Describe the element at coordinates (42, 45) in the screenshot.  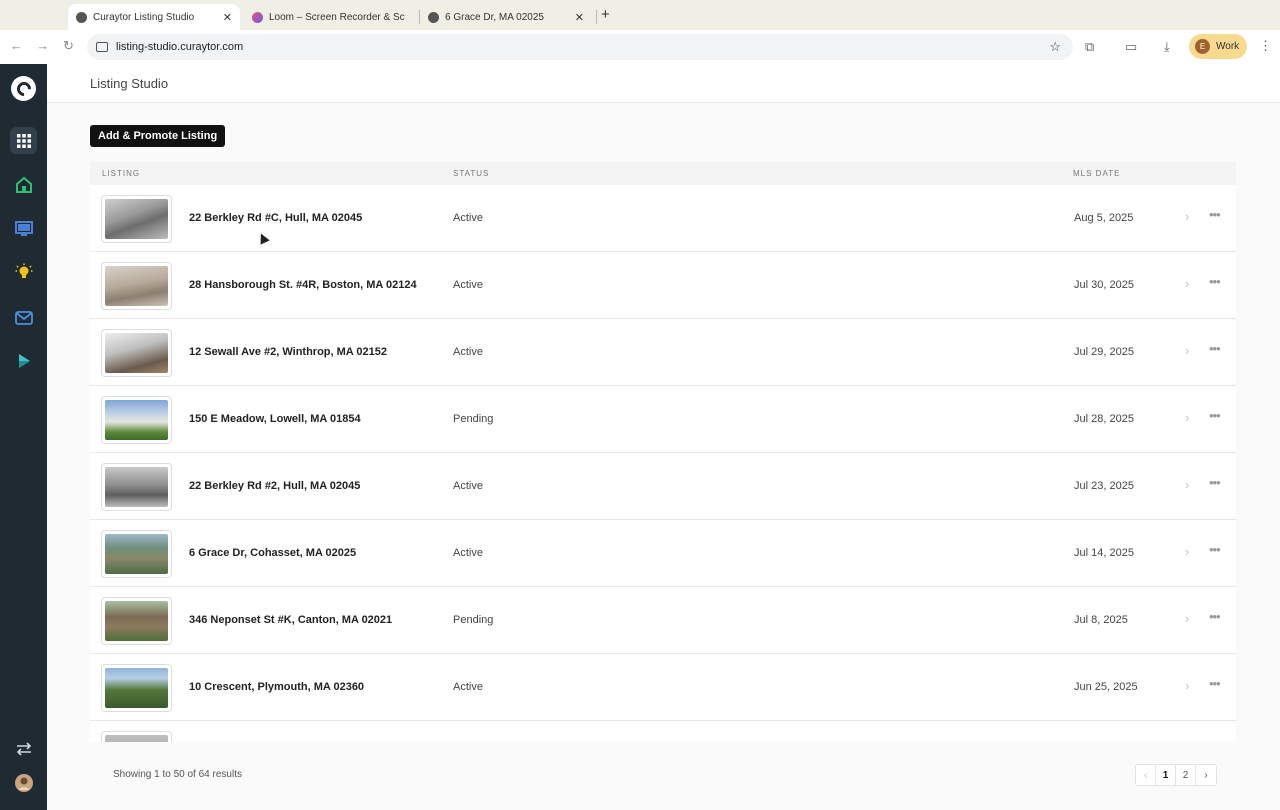
I see `forward-icon: →` at that location.